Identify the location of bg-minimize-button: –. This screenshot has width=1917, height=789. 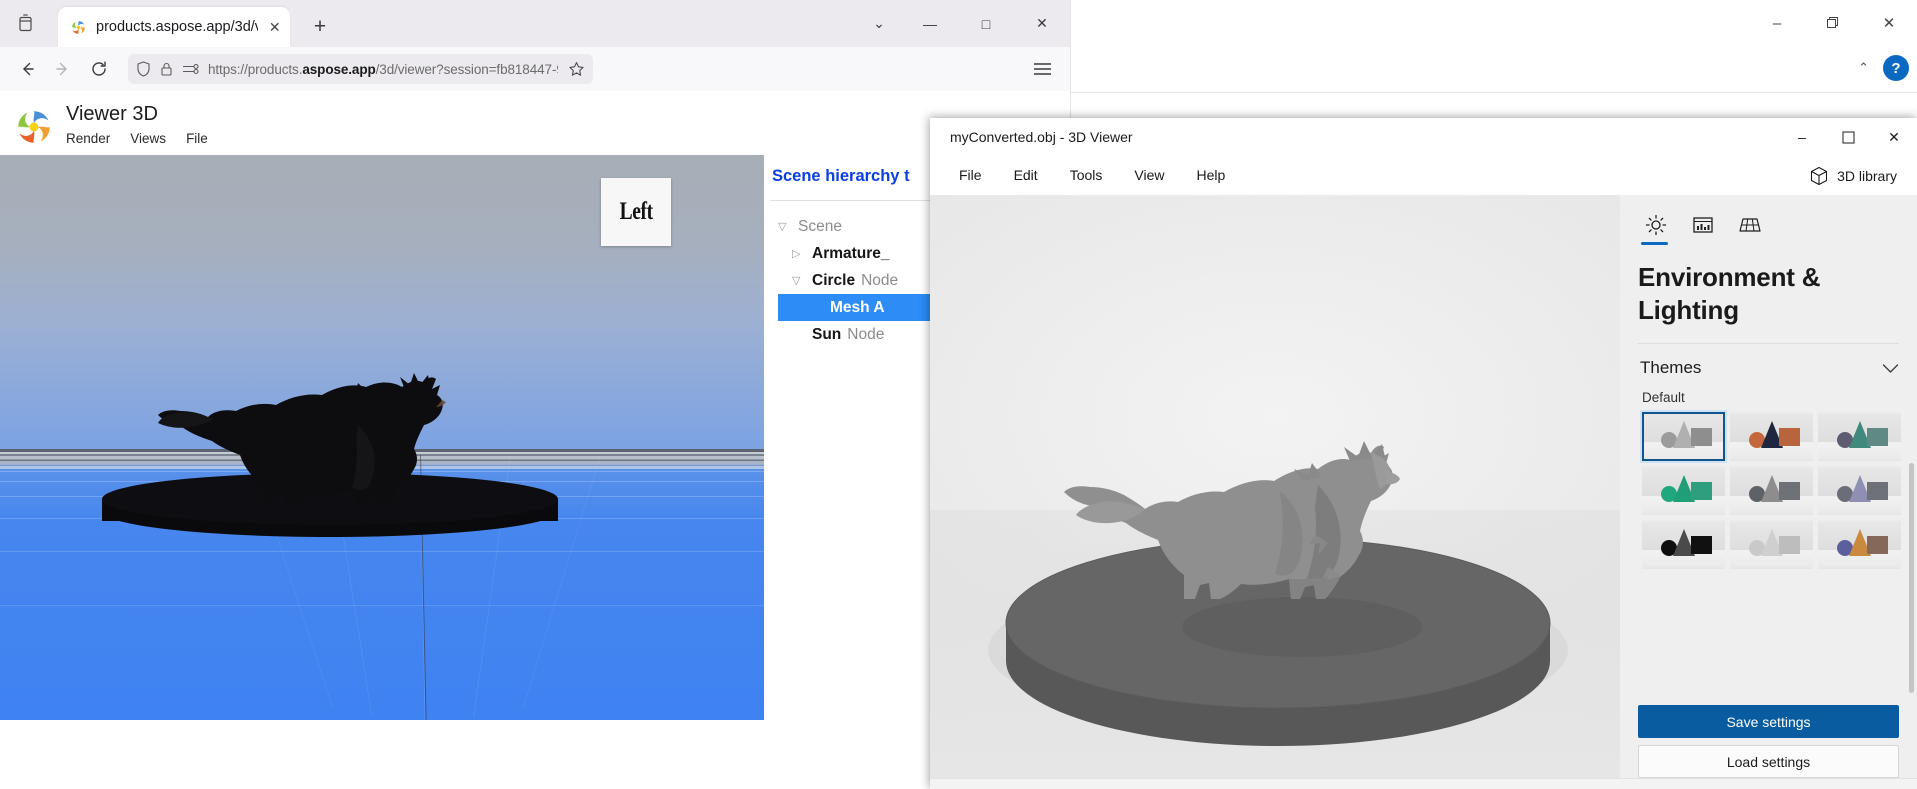
(1777, 23).